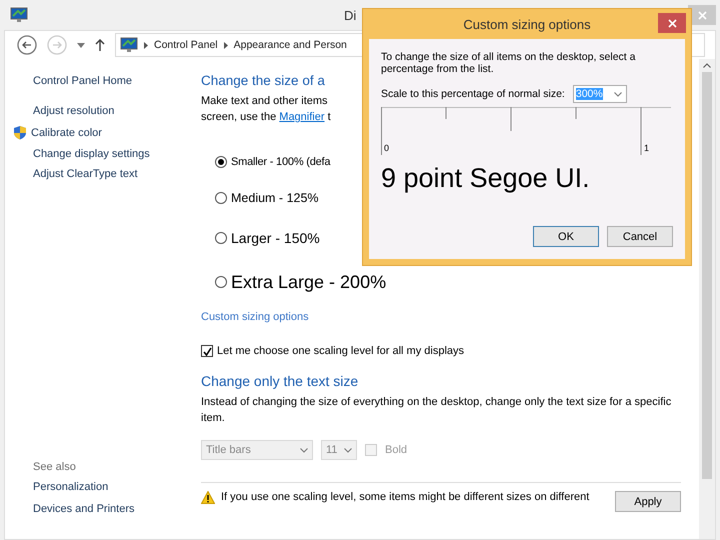 This screenshot has height=540, width=720. What do you see at coordinates (508, 63) in the screenshot?
I see `dialog-instructions: To change the size of all items on the desktop, select a percentage from the list.` at bounding box center [508, 63].